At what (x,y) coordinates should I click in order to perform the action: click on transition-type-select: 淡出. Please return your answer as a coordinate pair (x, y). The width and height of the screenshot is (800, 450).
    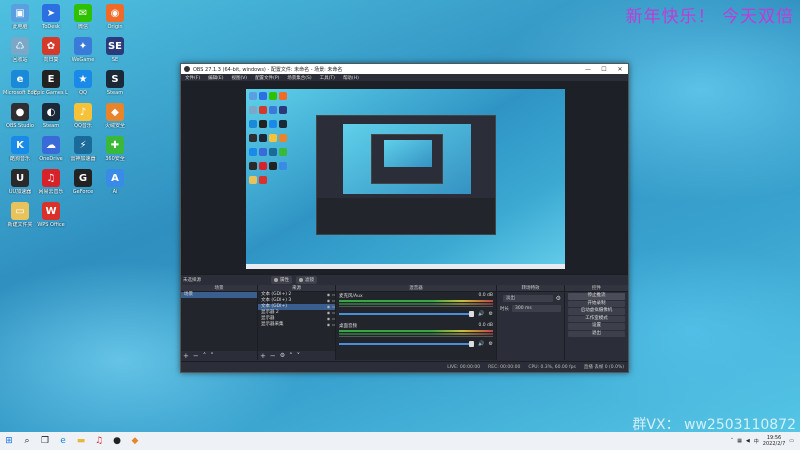
    Looking at the image, I should click on (528, 298).